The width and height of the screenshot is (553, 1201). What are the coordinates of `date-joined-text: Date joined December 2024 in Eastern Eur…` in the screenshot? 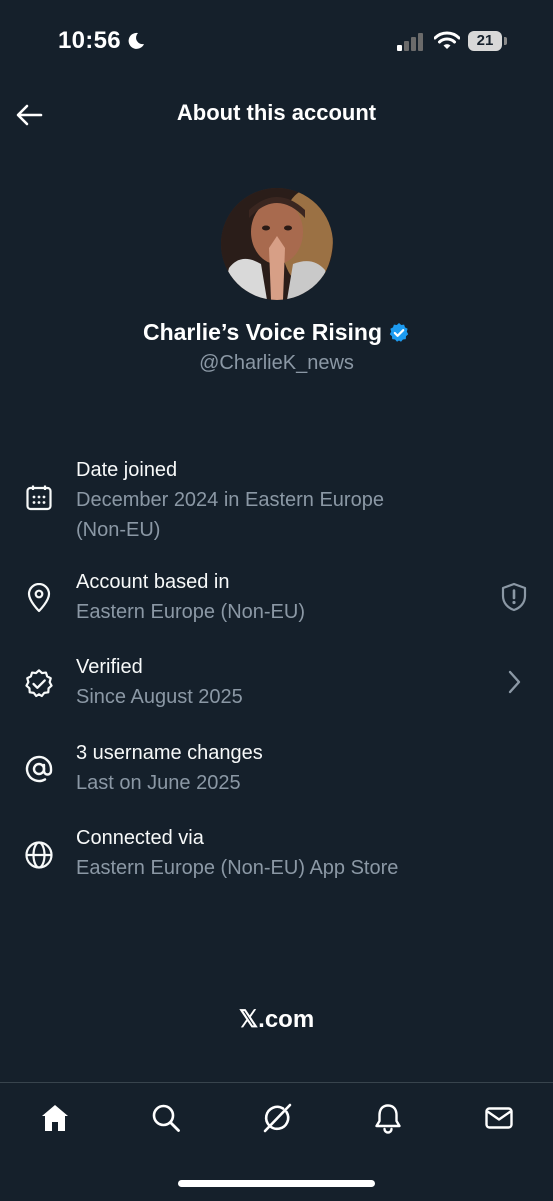 It's located at (276, 500).